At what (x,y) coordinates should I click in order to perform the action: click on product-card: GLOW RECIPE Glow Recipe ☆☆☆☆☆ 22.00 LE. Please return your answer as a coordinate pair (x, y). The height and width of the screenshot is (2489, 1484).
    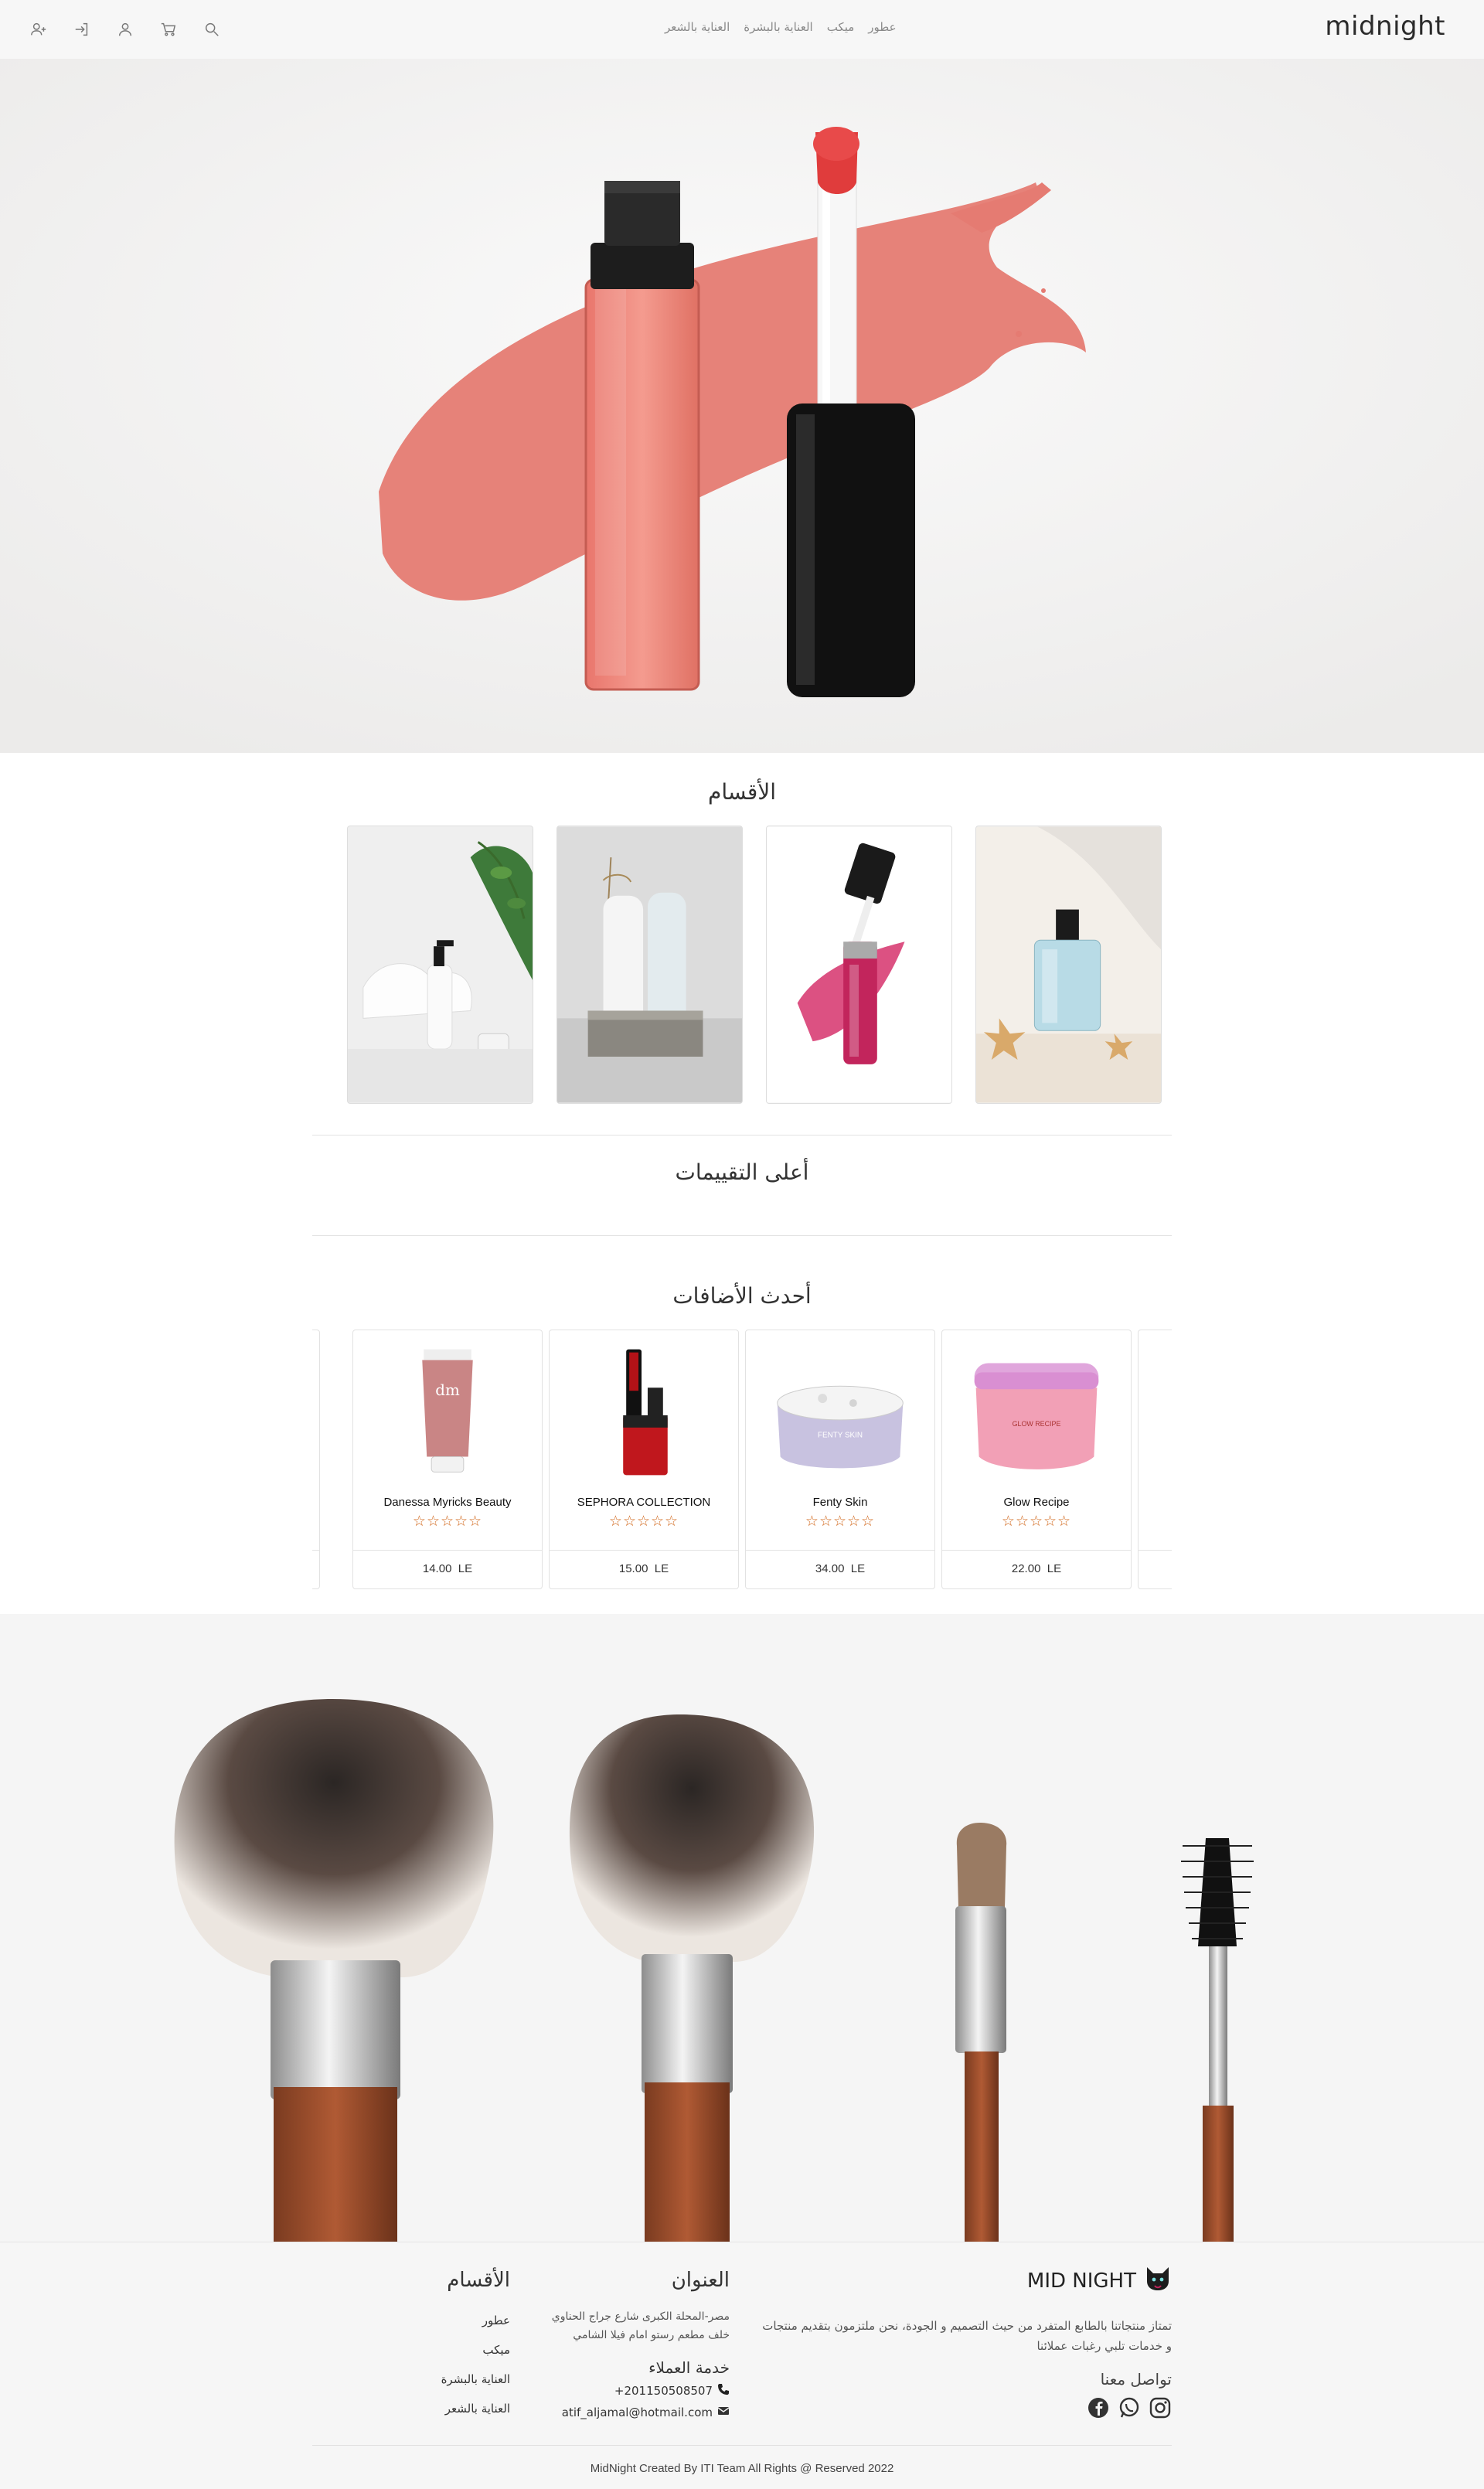
    Looking at the image, I should click on (1036, 1459).